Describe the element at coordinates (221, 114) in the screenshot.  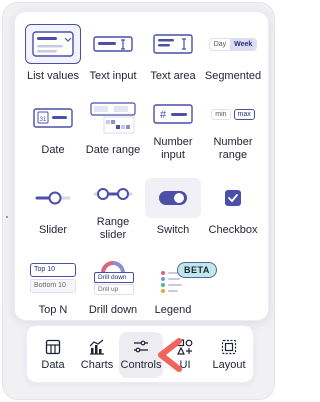
I see `range-min: min` at that location.